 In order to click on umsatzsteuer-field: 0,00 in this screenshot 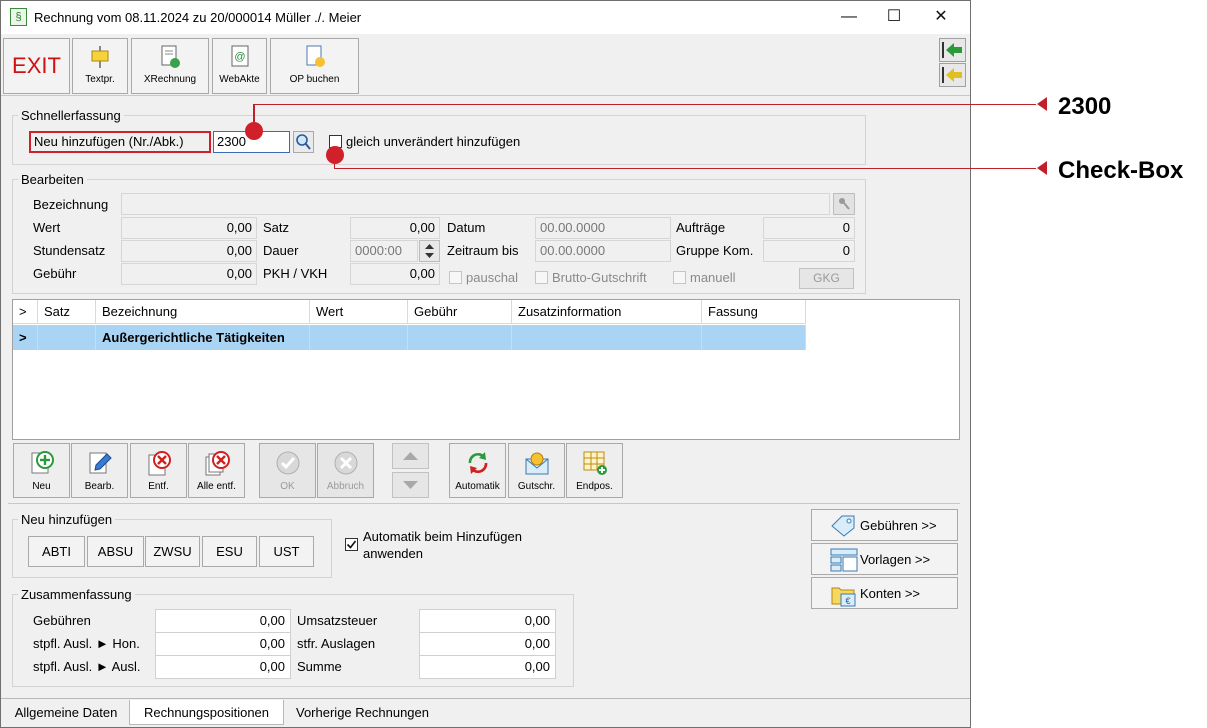, I will do `click(487, 621)`.